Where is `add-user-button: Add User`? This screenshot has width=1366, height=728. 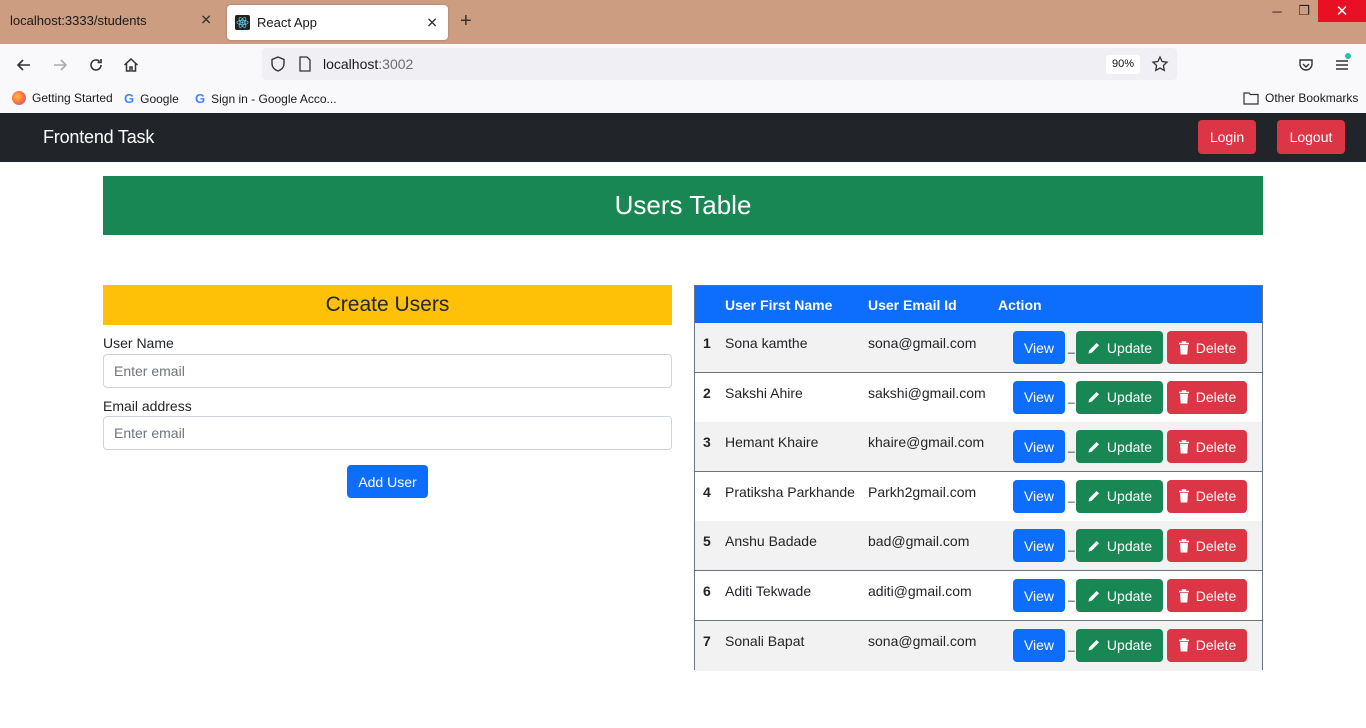 add-user-button: Add User is located at coordinates (387, 481).